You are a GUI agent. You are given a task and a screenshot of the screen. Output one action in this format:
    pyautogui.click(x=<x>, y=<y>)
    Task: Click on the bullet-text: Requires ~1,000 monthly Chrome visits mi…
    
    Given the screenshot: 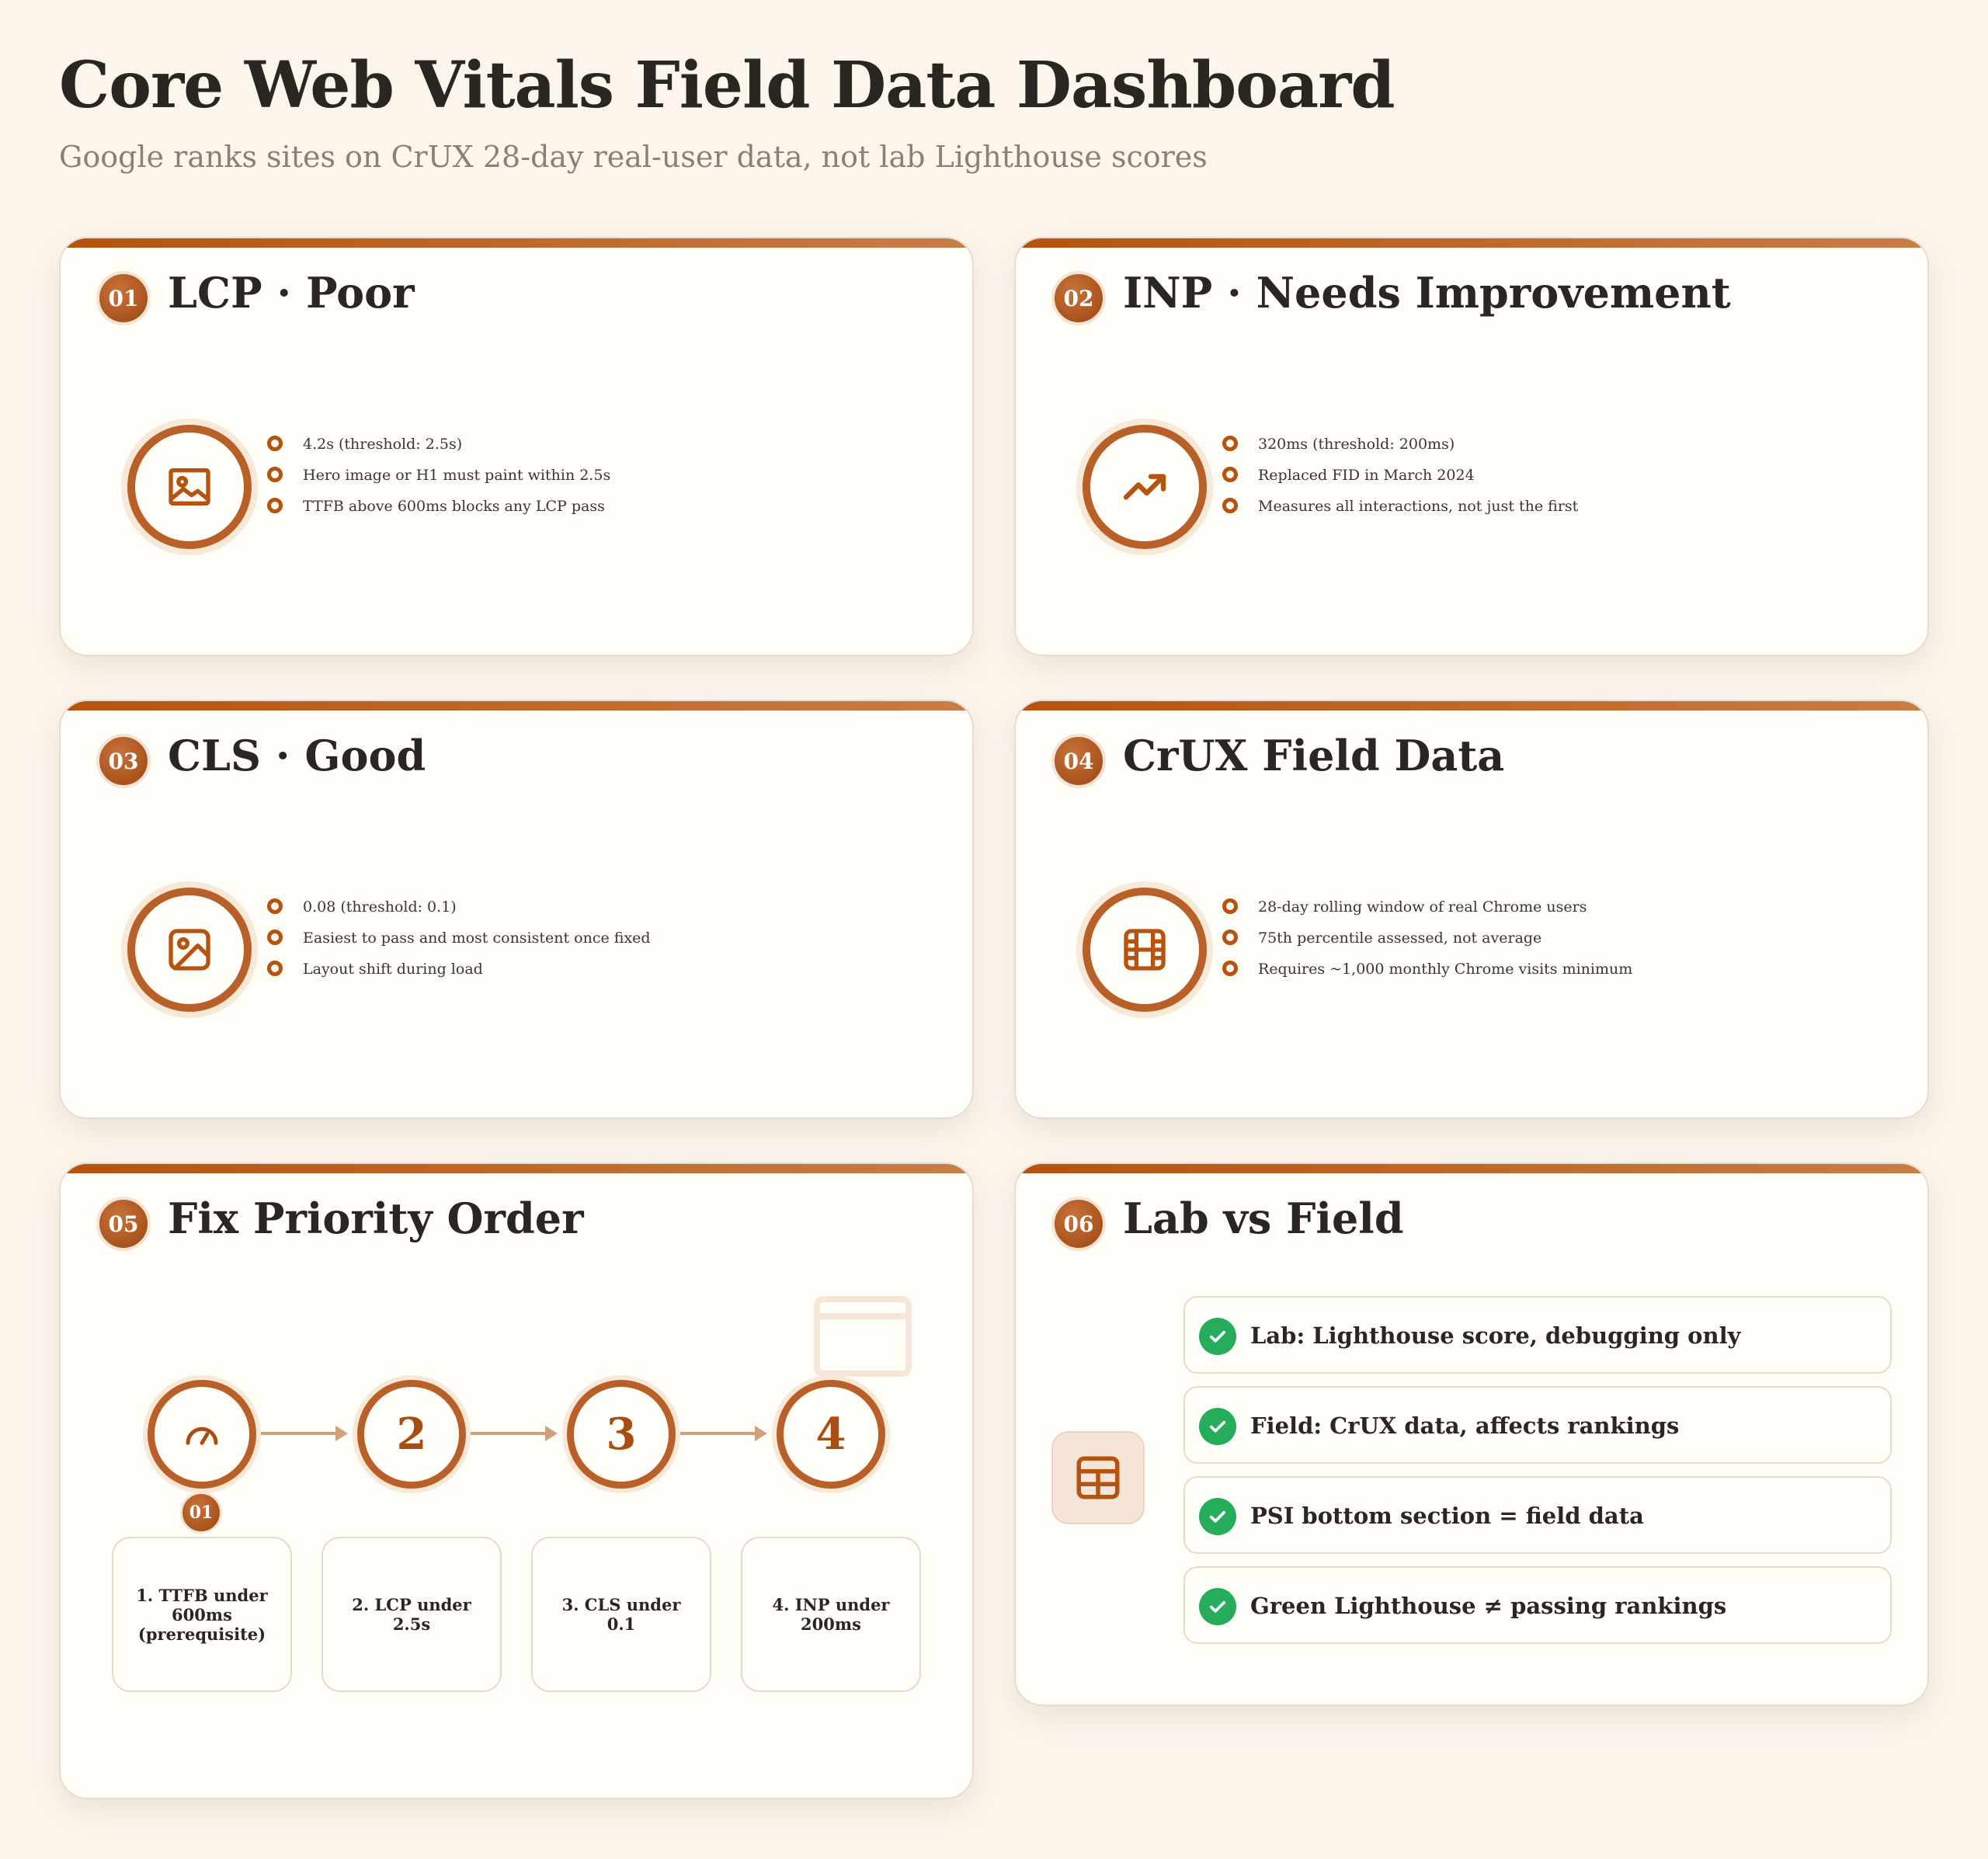 What is the action you would take?
    pyautogui.click(x=1445, y=970)
    